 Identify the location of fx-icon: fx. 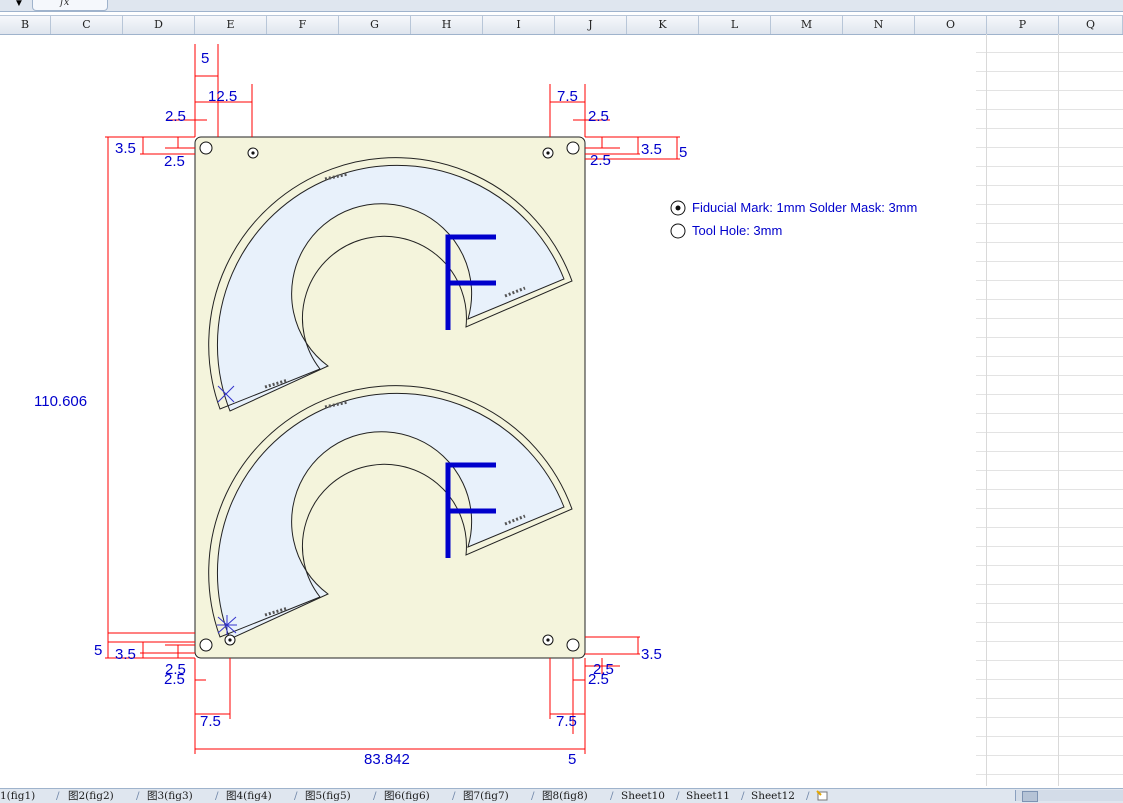
(65, 4).